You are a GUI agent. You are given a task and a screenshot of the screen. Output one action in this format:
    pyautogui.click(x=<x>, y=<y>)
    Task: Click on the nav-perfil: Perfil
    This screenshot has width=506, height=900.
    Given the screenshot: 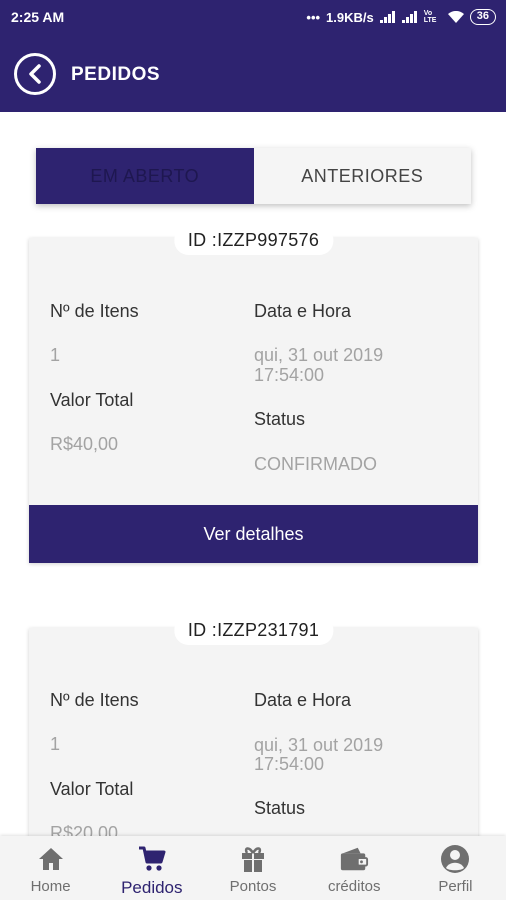 What is the action you would take?
    pyautogui.click(x=455, y=868)
    